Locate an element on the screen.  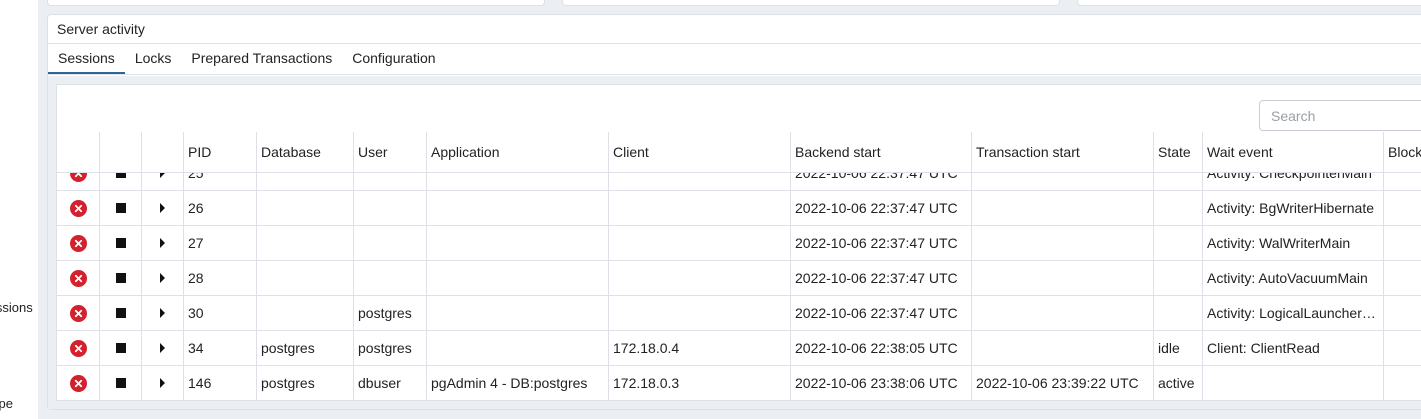
wait-event-cell: Activity: CheckpointerMain is located at coordinates (1293, 181).